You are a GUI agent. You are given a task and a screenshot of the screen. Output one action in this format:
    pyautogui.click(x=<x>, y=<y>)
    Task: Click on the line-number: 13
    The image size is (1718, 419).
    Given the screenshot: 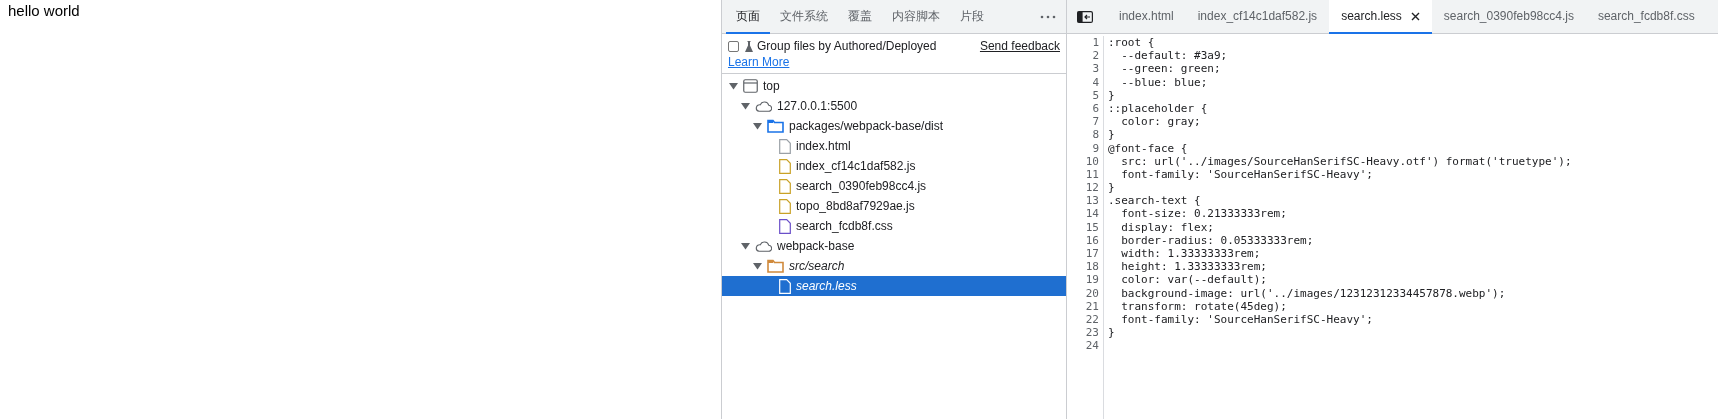 What is the action you would take?
    pyautogui.click(x=1085, y=201)
    